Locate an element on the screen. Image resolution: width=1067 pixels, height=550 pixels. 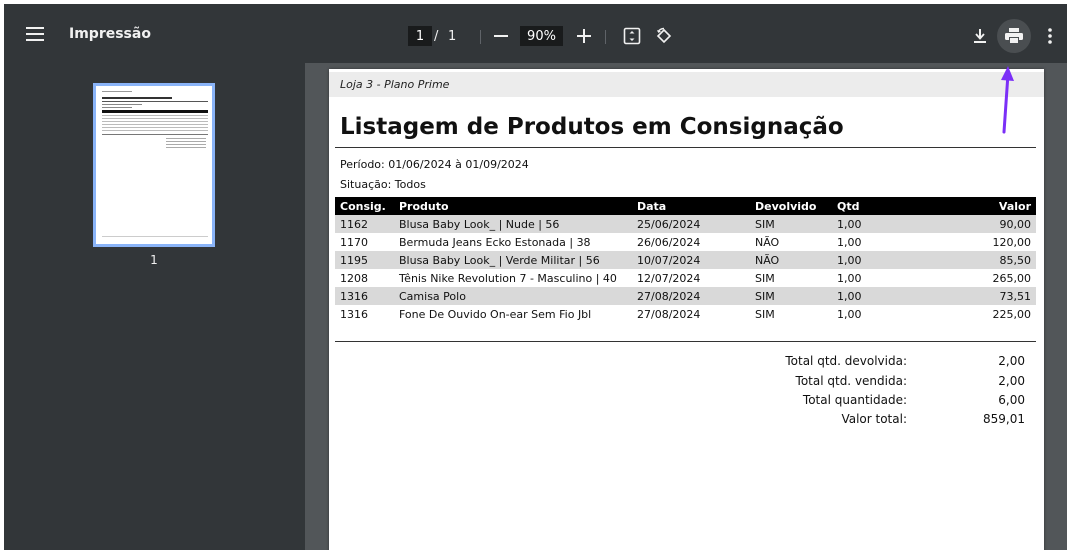
cell-product: Blusa Baby Look_ | Nude | 56 is located at coordinates (513, 224).